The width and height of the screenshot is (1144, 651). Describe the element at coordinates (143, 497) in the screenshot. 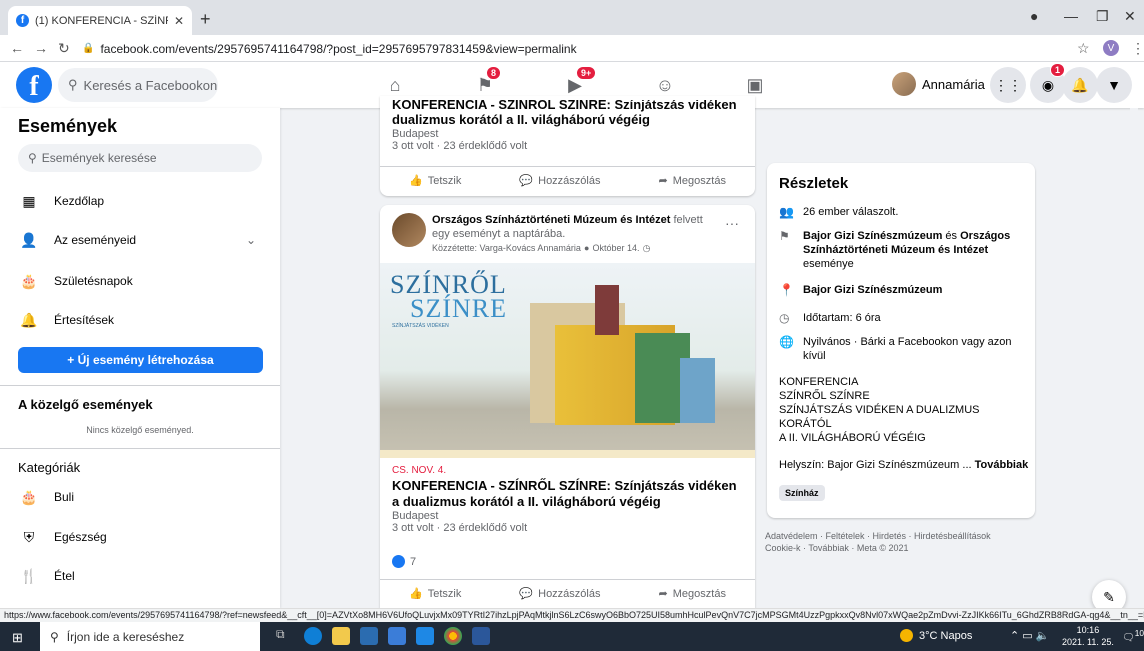

I see `category-item-party: 🎂 Buli` at that location.